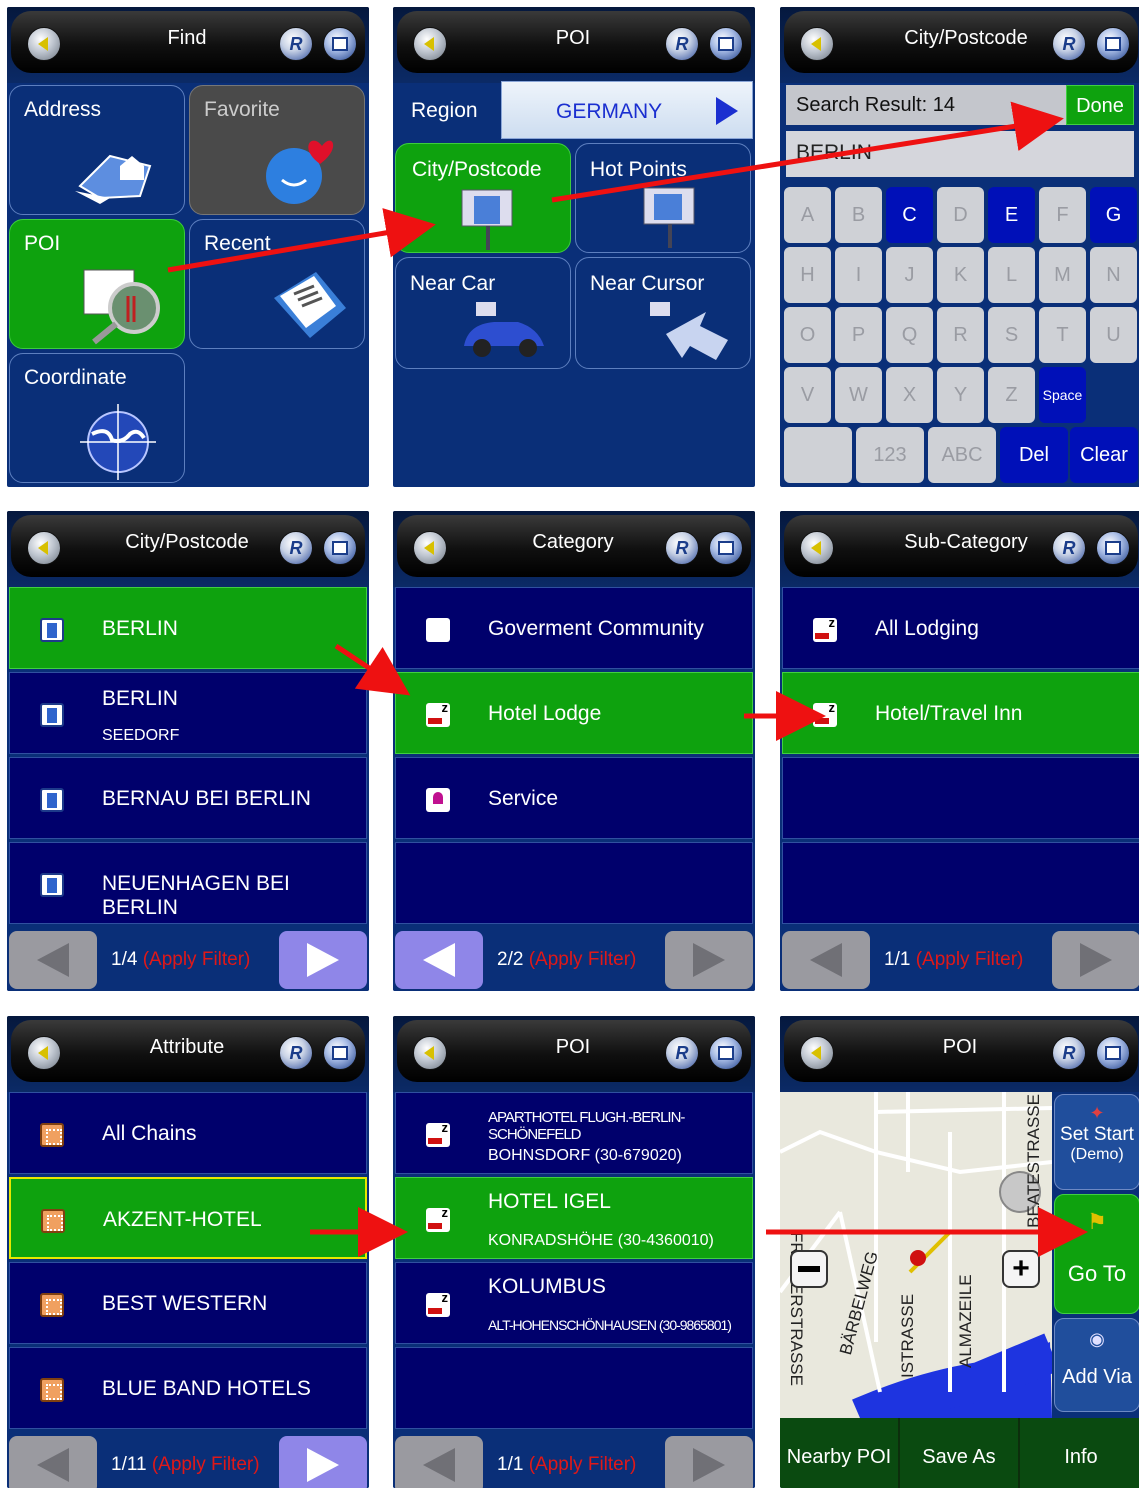 The height and width of the screenshot is (1488, 1139). I want to click on key-123: 123, so click(890, 455).